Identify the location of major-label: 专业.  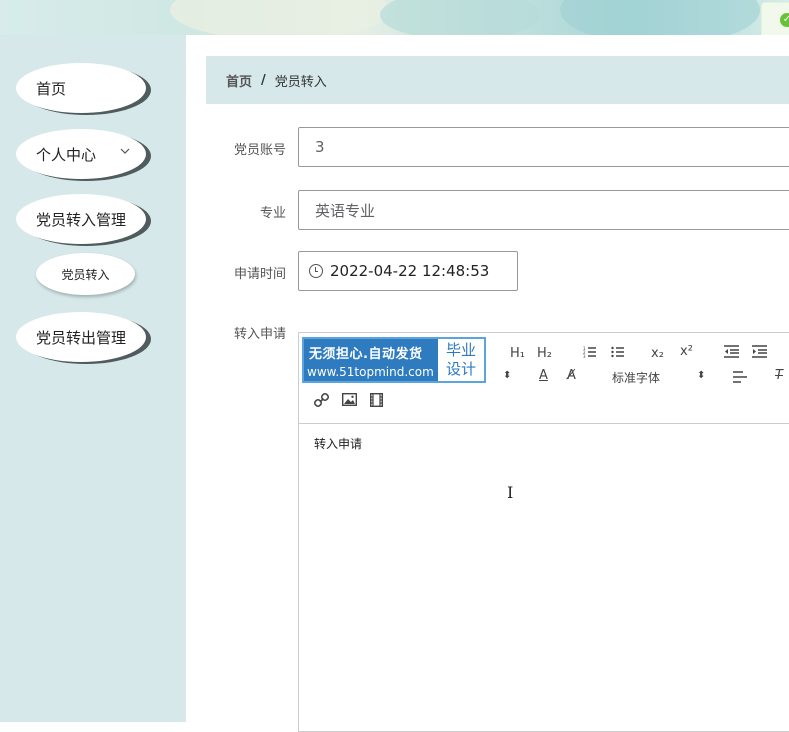
(272, 213).